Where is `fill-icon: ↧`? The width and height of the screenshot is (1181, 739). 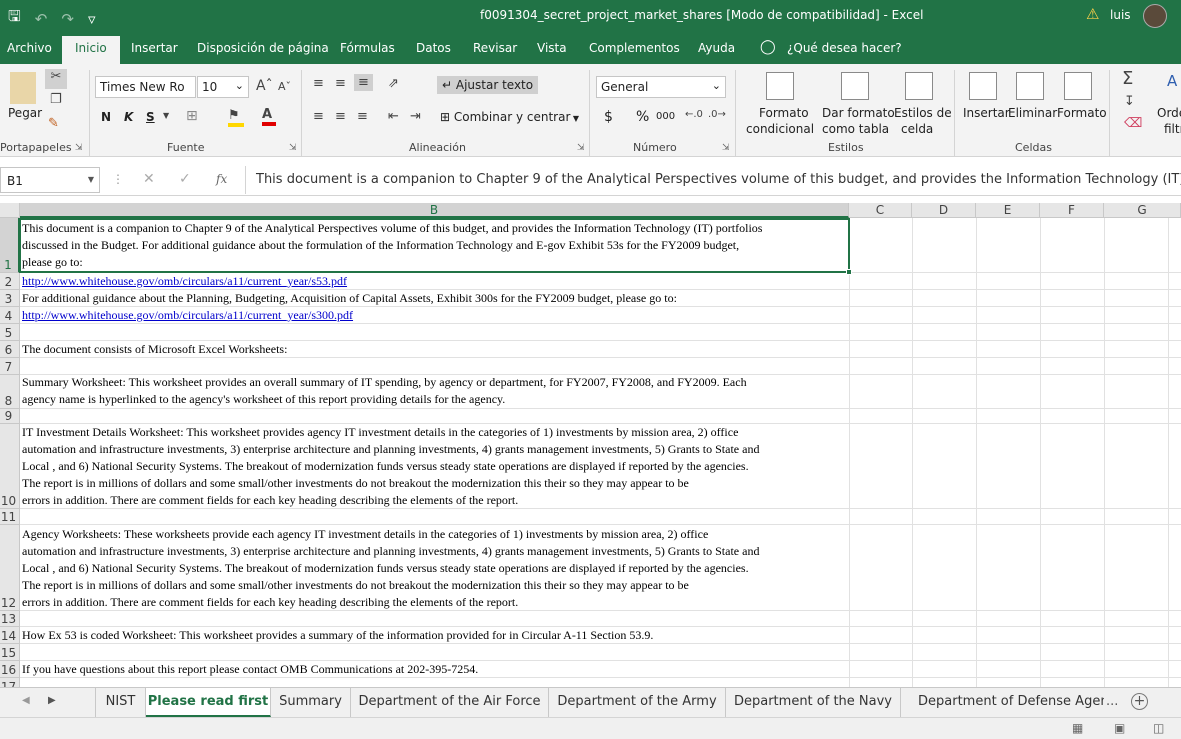
fill-icon: ↧ is located at coordinates (1129, 101).